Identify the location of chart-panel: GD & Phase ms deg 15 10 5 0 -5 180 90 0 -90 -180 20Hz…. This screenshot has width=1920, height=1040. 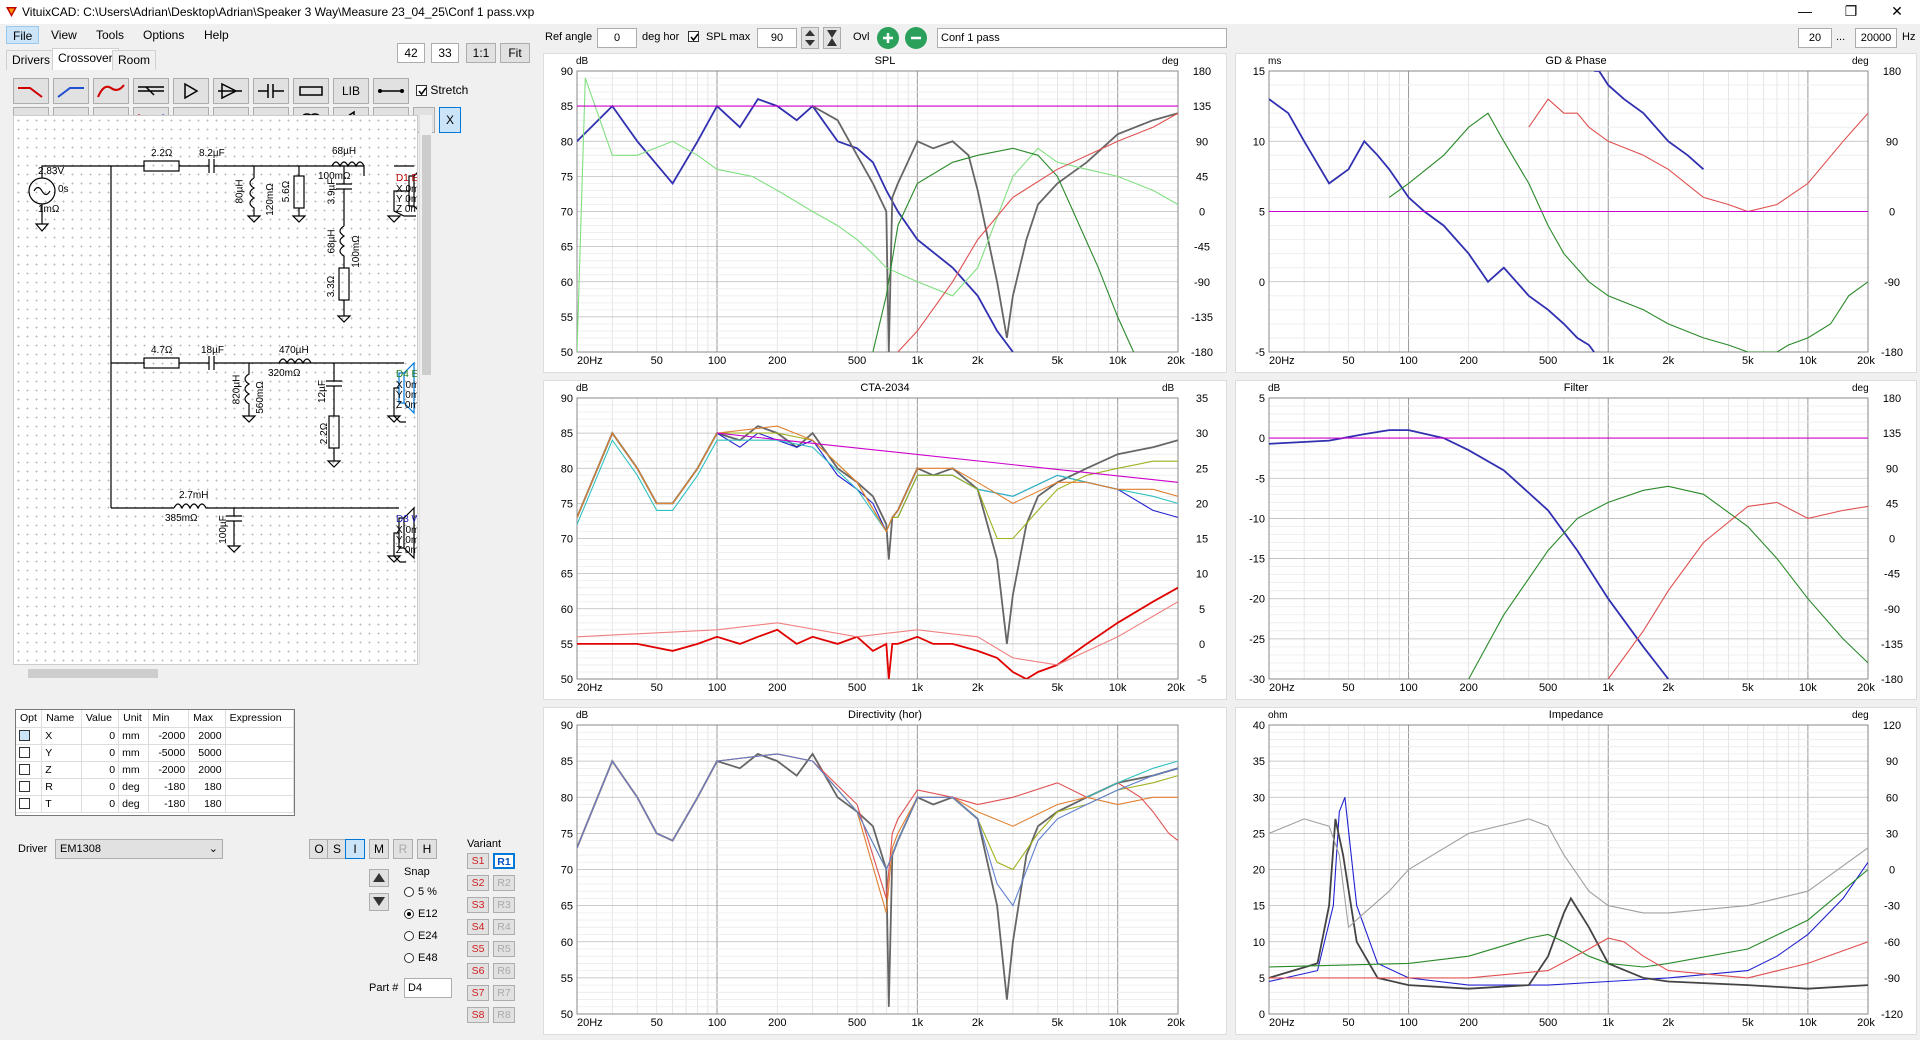
(1576, 213).